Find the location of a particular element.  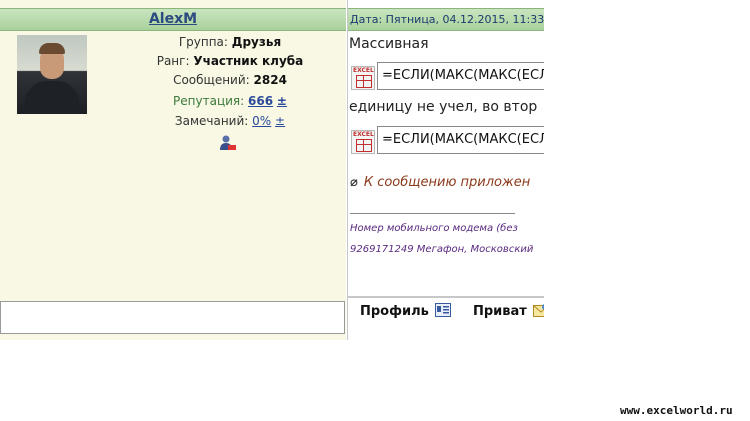

group-value: Друзья is located at coordinates (256, 42).